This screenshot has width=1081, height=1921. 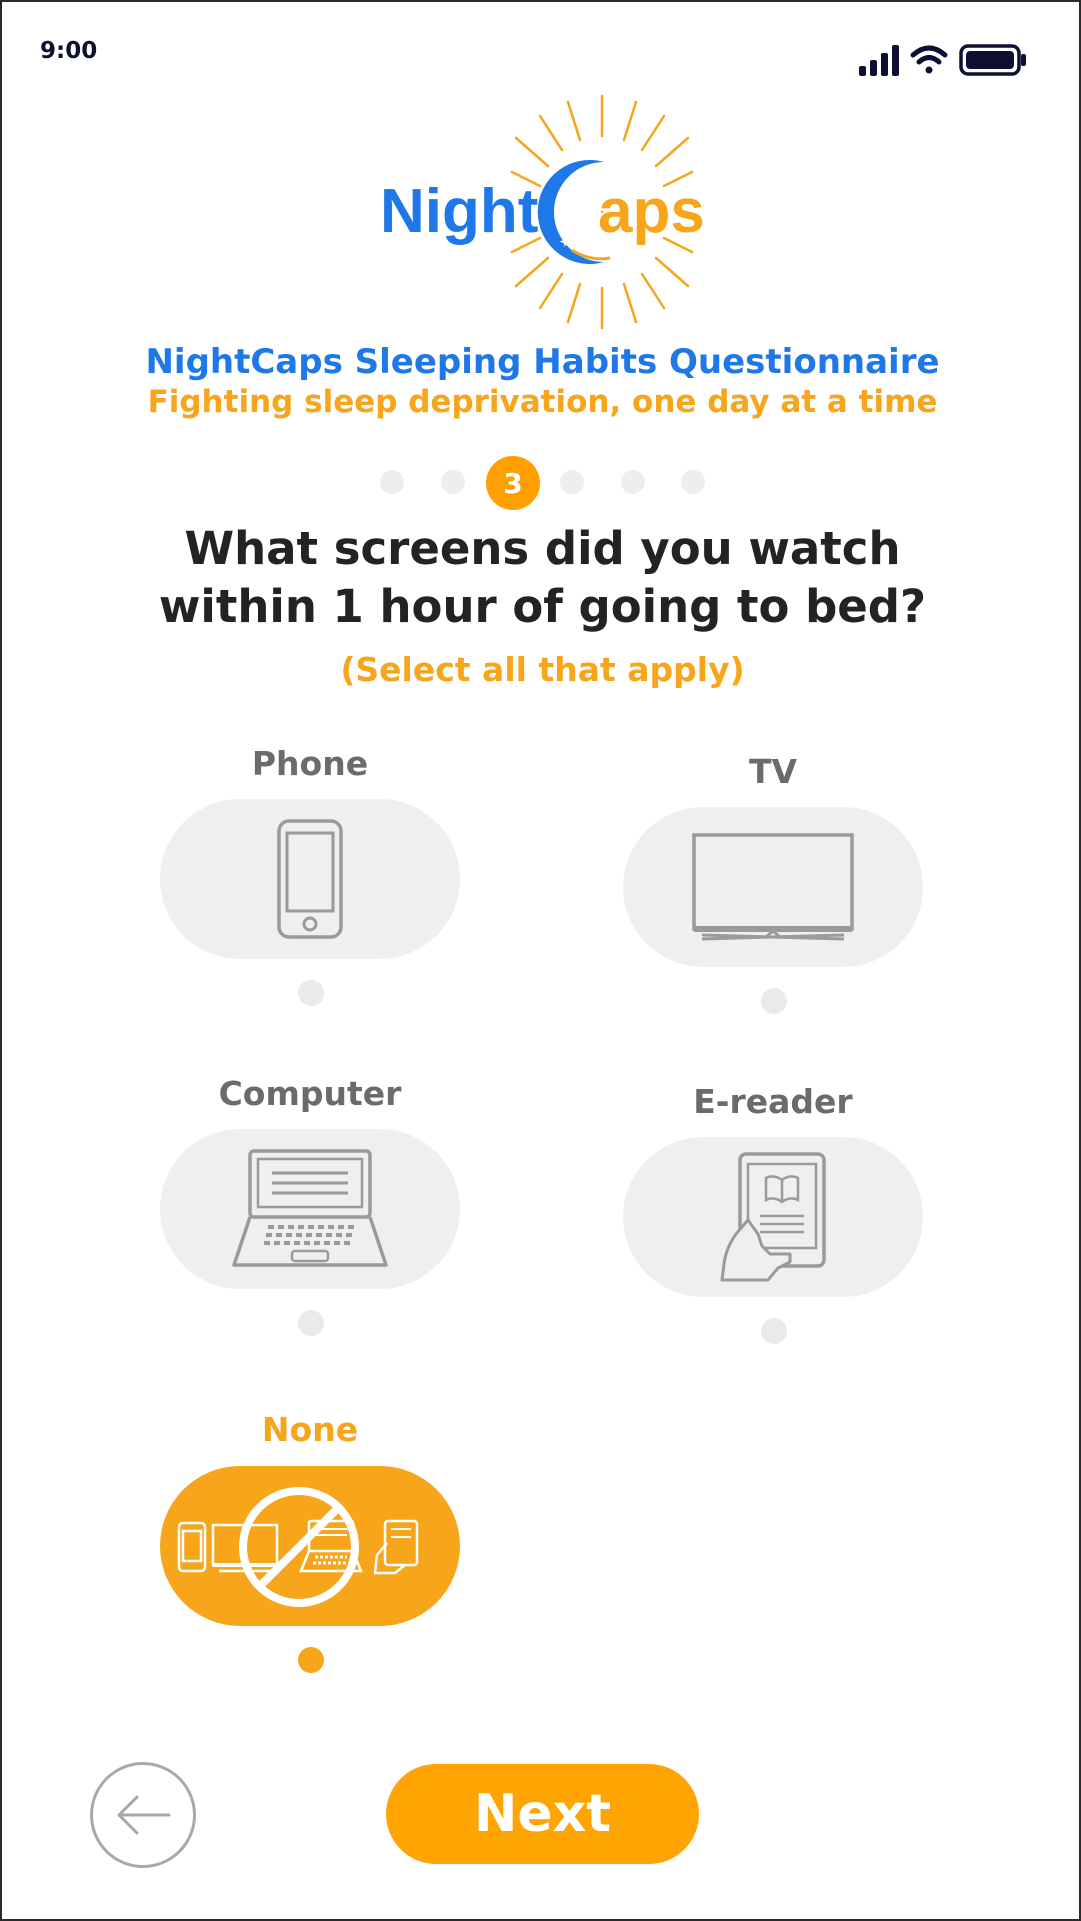 I want to click on option-e-reader, so click(x=773, y=1217).